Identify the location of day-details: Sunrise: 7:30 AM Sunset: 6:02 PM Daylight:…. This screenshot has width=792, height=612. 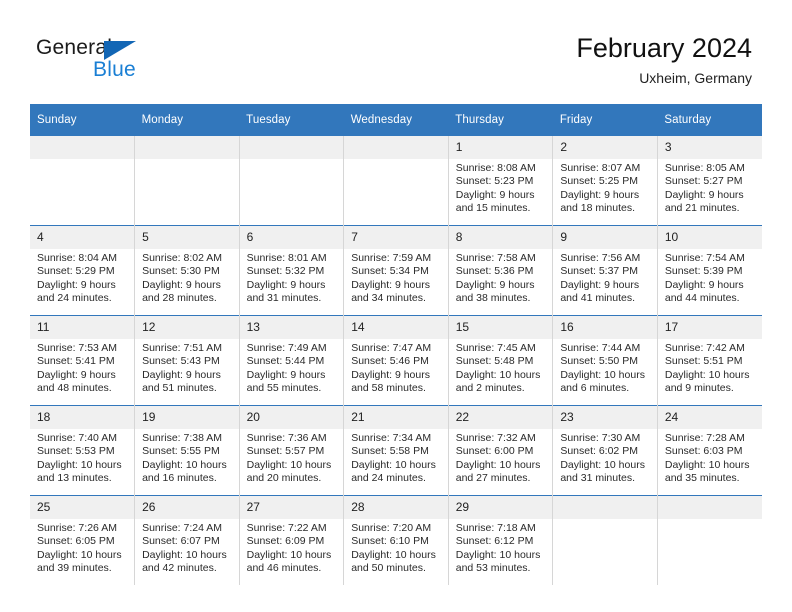
(605, 457).